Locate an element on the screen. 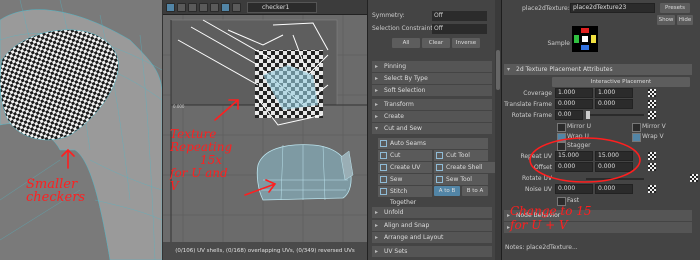  sew-tool-label: Sew Tool is located at coordinates (459, 179).